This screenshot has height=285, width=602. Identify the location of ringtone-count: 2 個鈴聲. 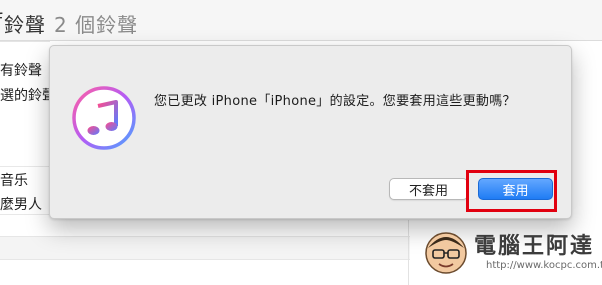
(96, 25).